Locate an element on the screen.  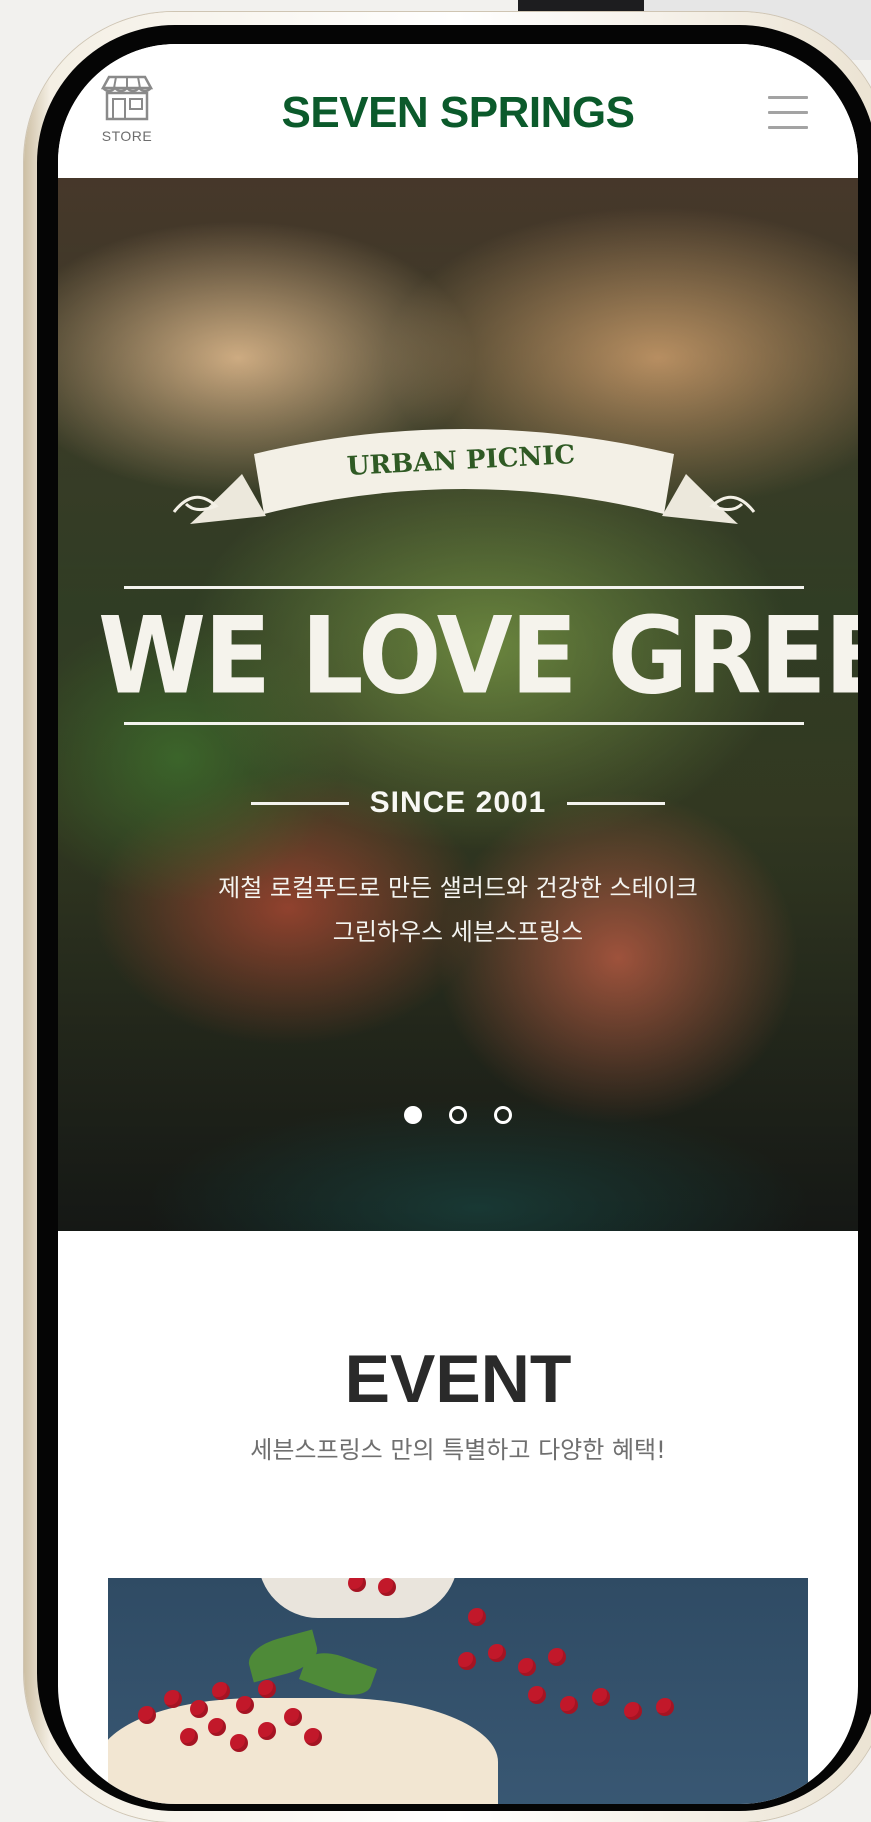
slide-pagination is located at coordinates (458, 1117).